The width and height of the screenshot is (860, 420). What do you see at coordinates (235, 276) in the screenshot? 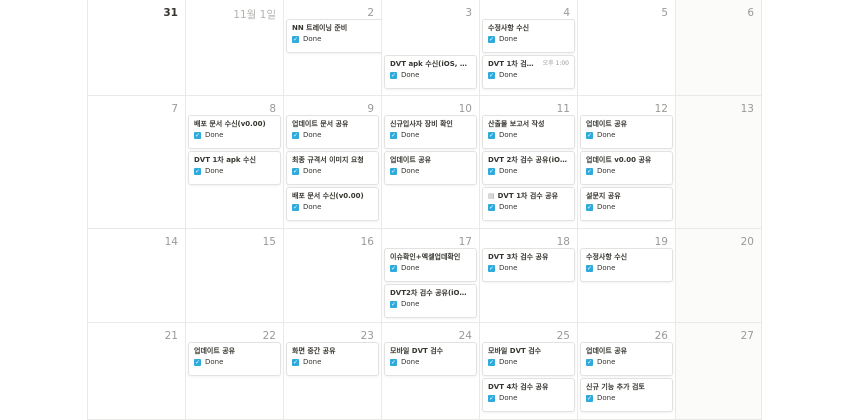
I see `calendar-day-cell: 15` at bounding box center [235, 276].